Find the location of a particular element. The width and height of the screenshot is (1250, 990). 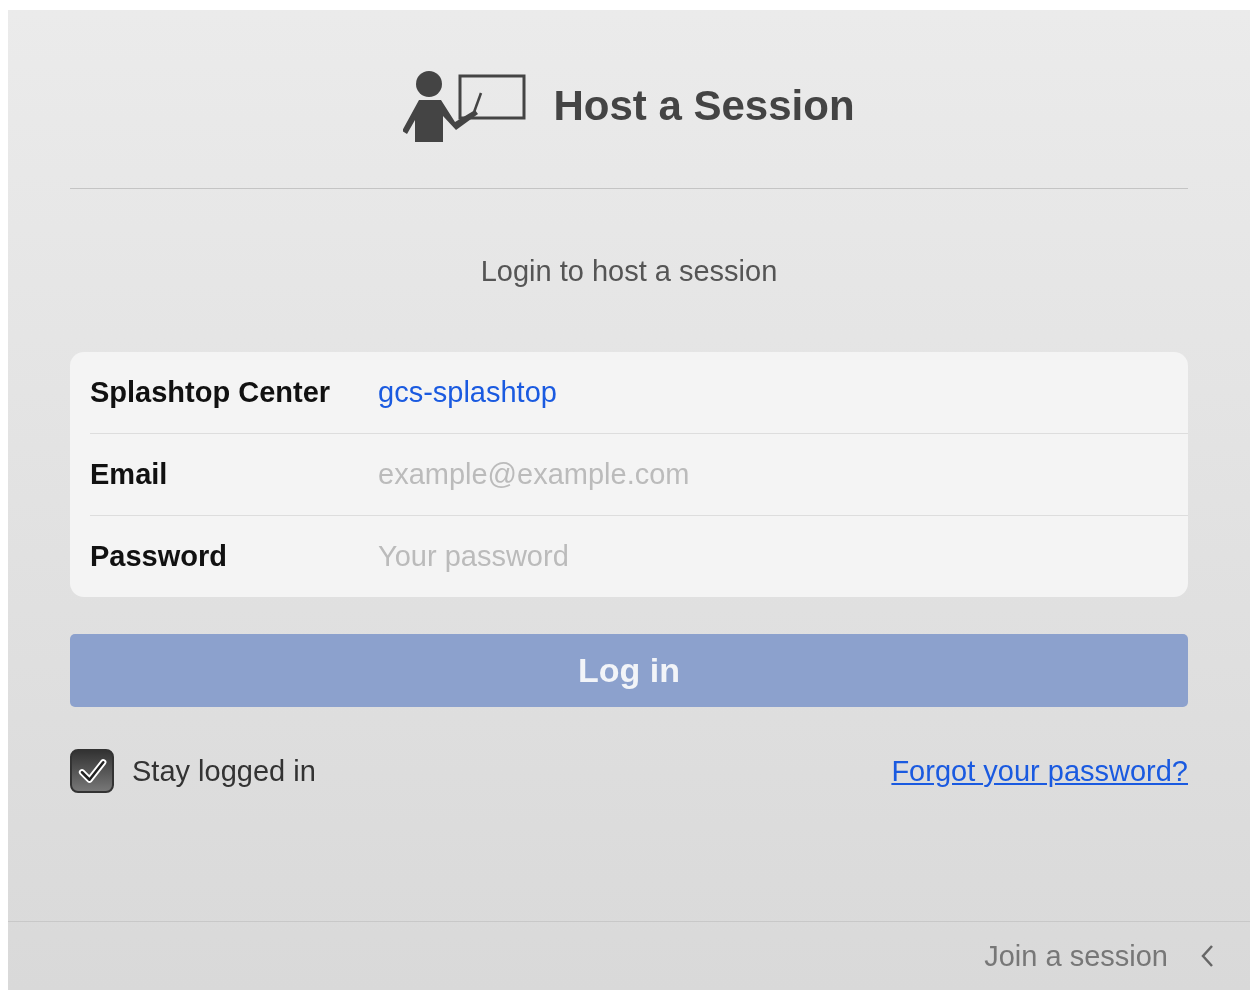

checkbox-label: Stay logged in is located at coordinates (224, 771).